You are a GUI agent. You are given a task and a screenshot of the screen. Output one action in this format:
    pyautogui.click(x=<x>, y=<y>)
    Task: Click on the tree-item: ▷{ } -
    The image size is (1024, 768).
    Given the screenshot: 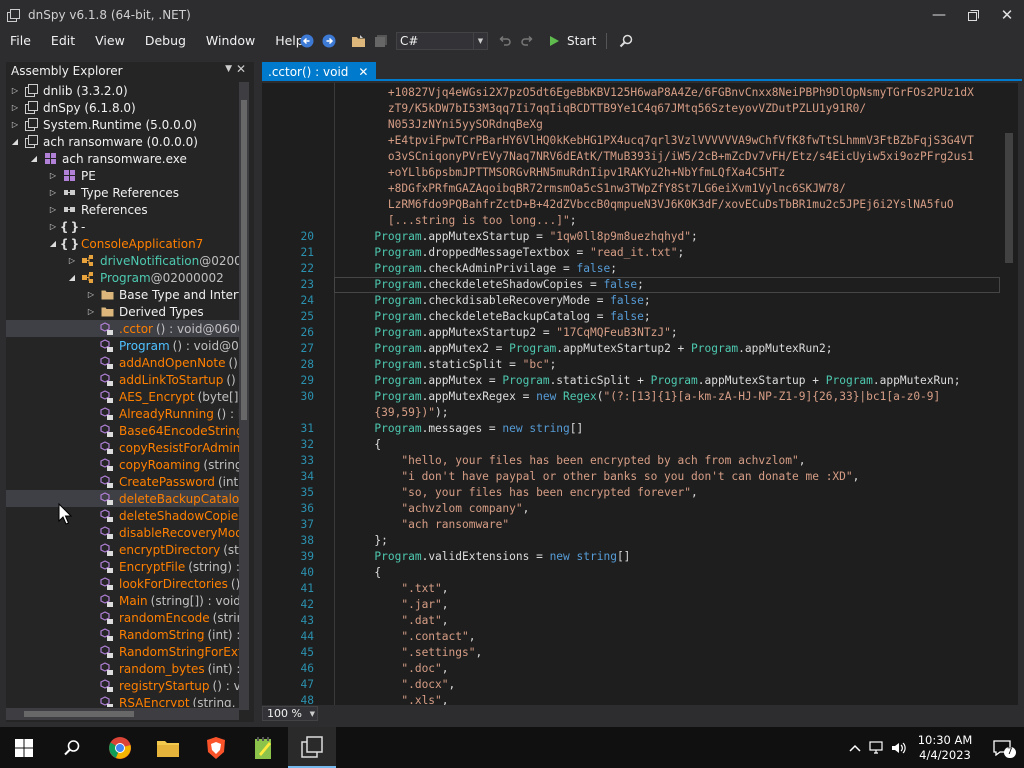 What is the action you would take?
    pyautogui.click(x=122, y=226)
    